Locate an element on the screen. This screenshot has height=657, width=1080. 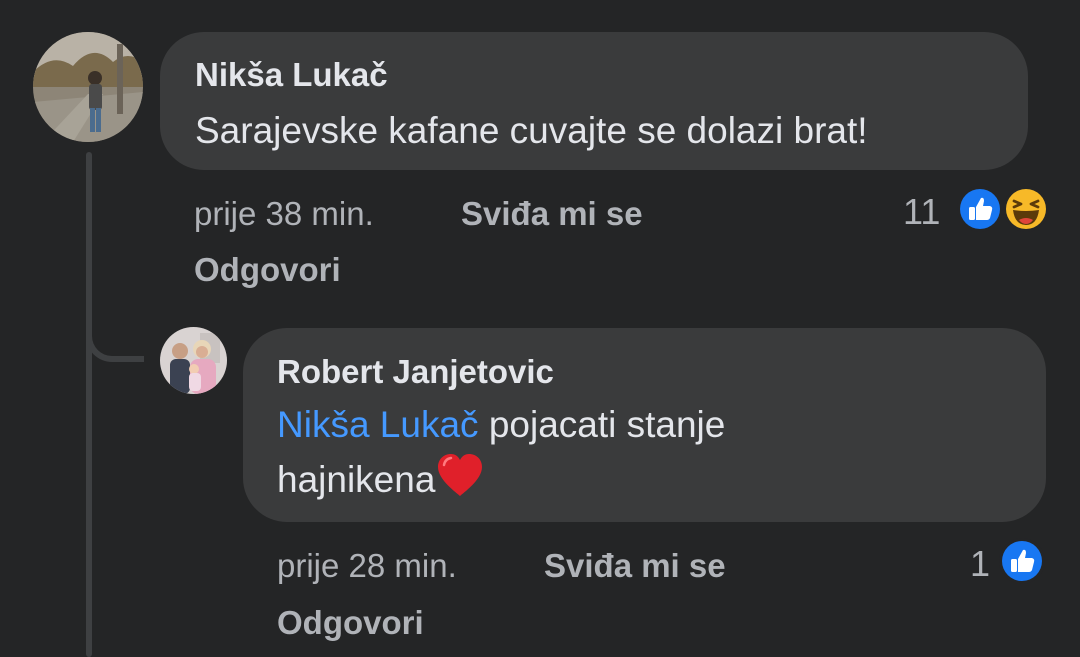
reply-reaction-count: 1 is located at coordinates (980, 564).